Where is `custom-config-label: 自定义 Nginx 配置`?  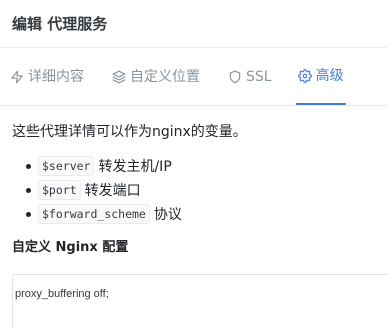 custom-config-label: 自定义 Nginx 配置 is located at coordinates (70, 247).